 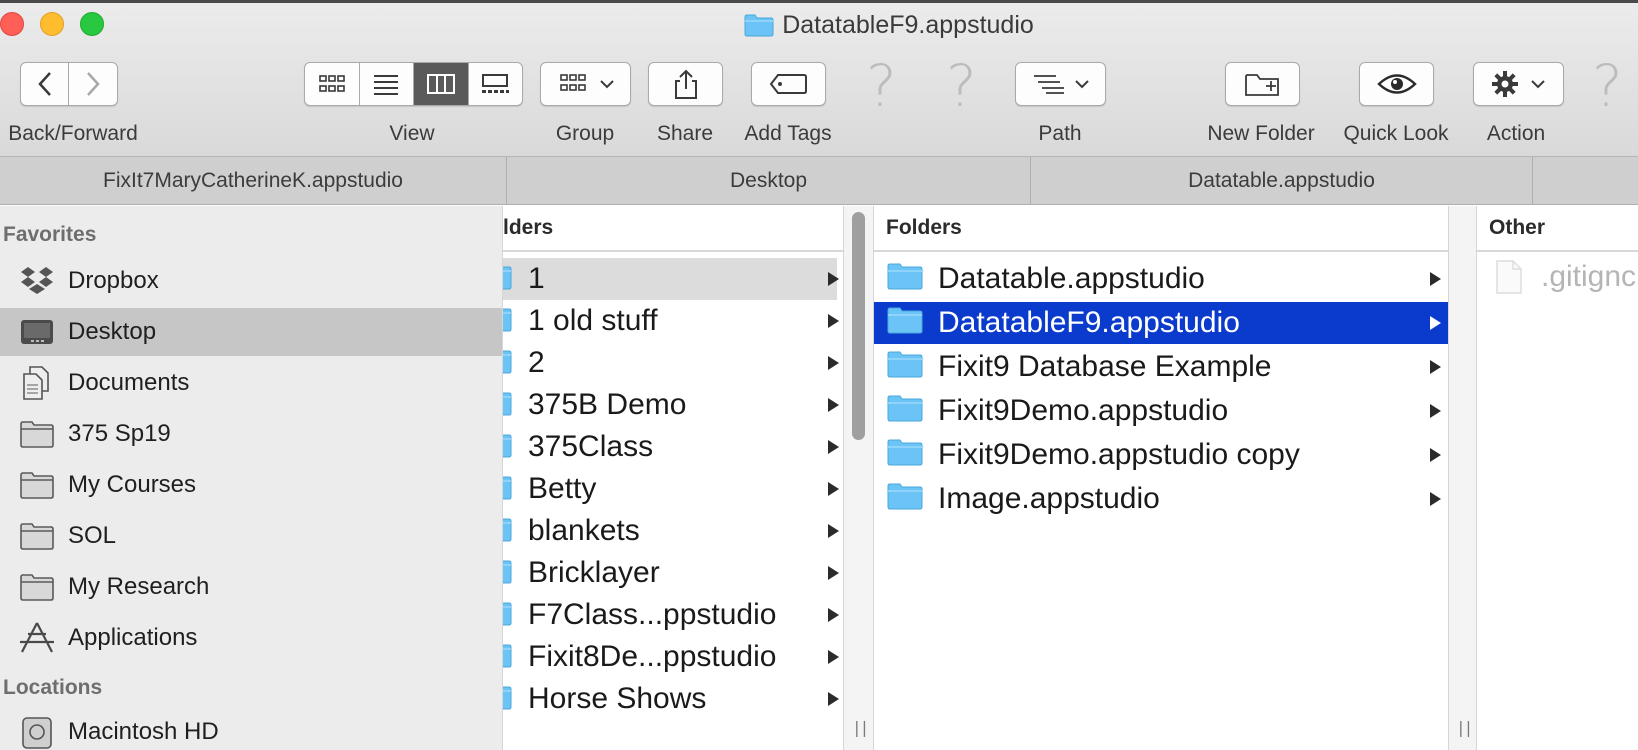 What do you see at coordinates (671, 321) in the screenshot?
I see `folder-row: 1 old stuff` at bounding box center [671, 321].